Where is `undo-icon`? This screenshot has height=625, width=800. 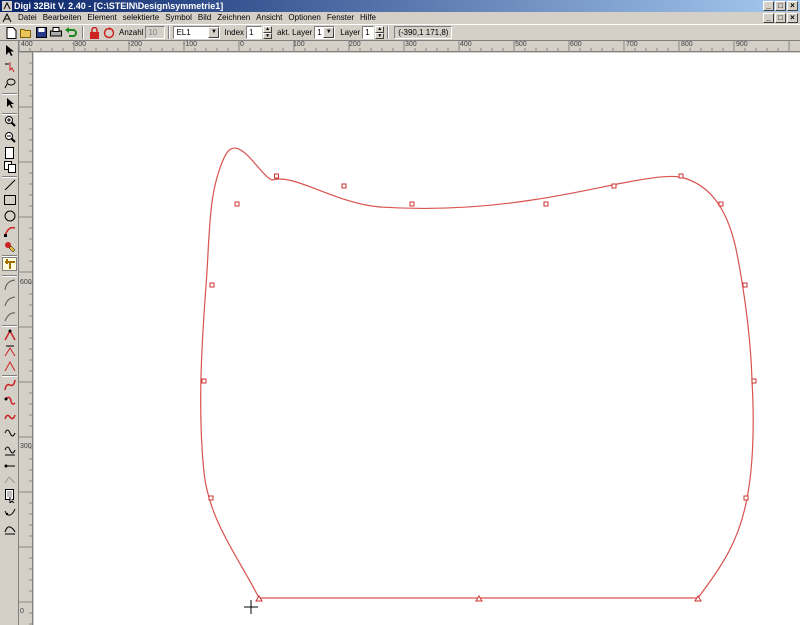
undo-icon is located at coordinates (71, 32).